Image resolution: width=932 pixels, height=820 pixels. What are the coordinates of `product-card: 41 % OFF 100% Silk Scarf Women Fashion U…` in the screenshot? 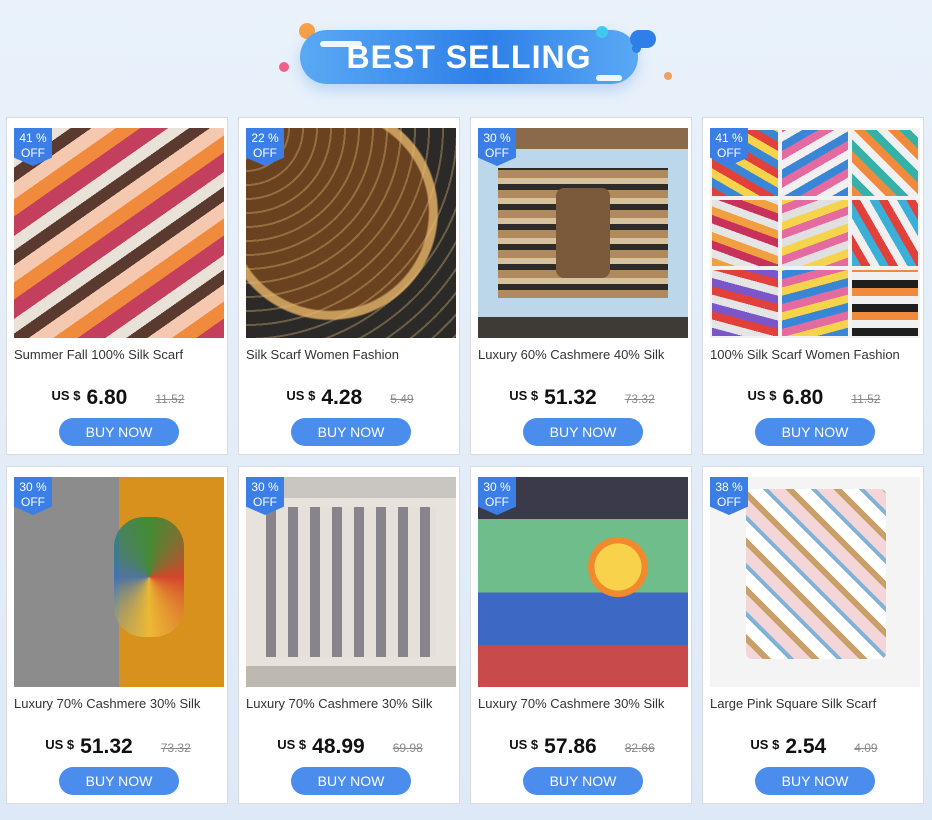 It's located at (813, 286).